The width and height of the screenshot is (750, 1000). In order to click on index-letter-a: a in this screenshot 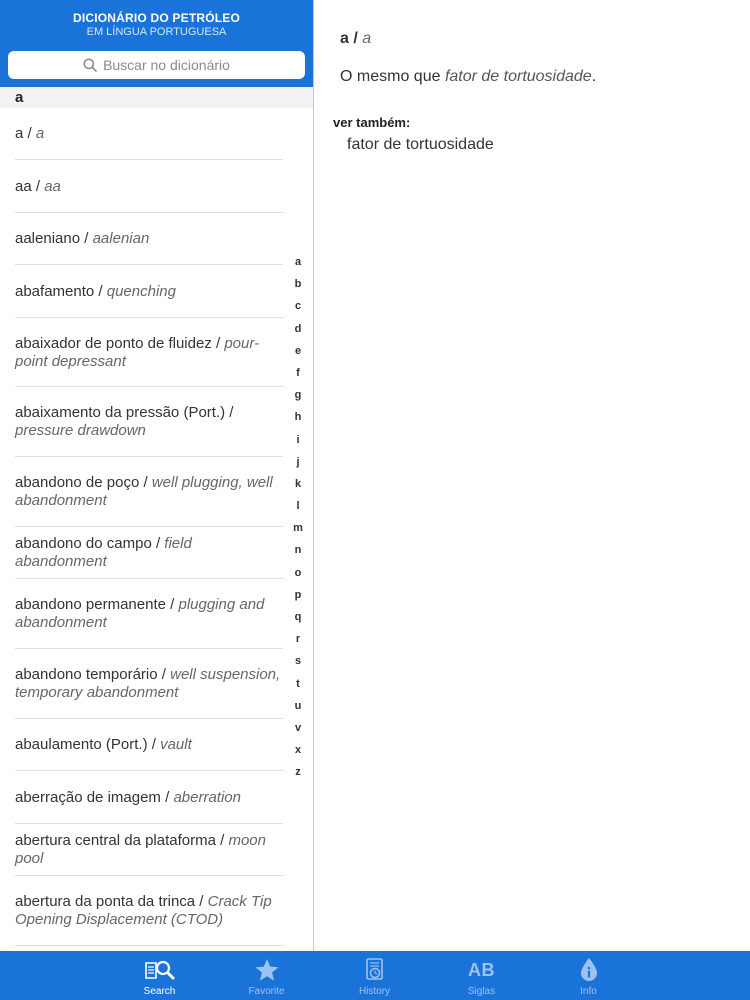, I will do `click(298, 262)`.